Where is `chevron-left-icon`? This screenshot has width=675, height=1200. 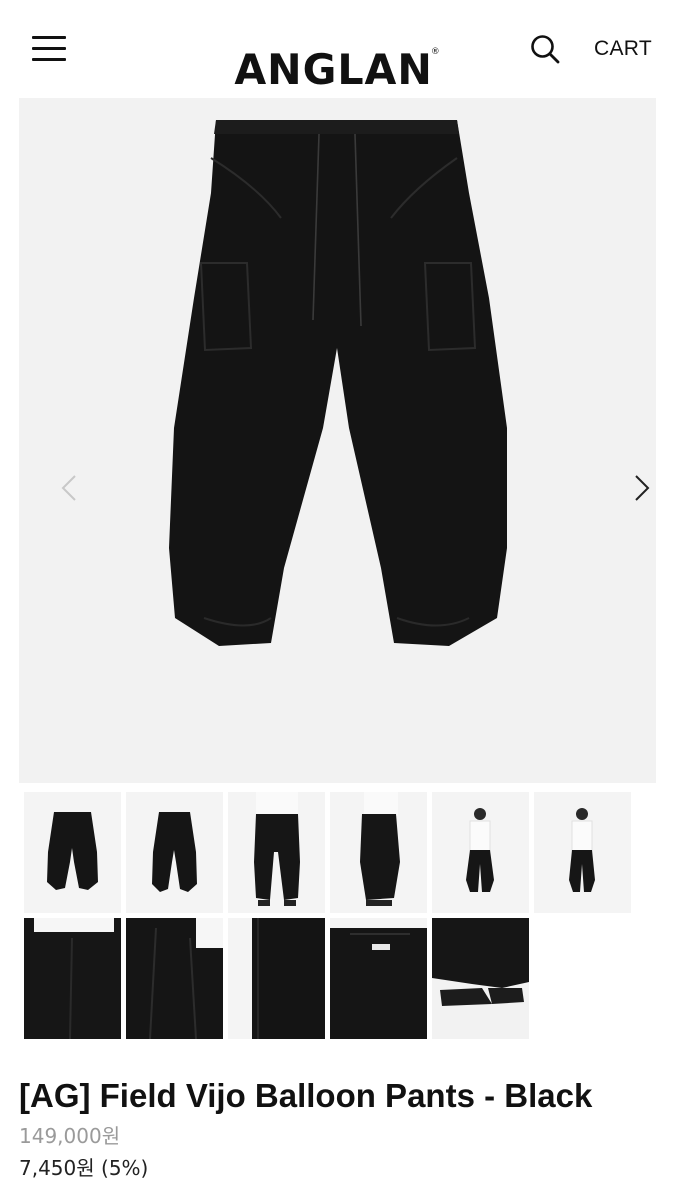 chevron-left-icon is located at coordinates (69, 488).